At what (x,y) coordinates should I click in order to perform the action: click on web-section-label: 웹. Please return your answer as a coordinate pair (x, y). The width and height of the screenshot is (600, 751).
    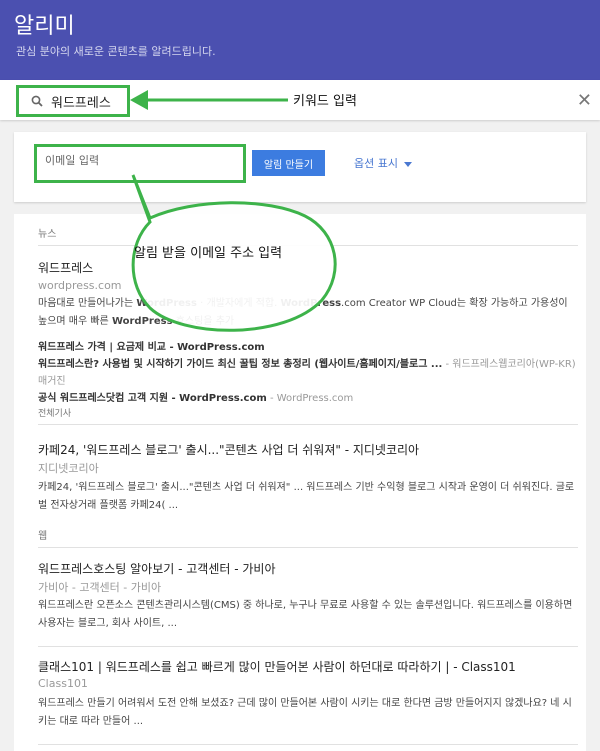
    Looking at the image, I should click on (43, 536).